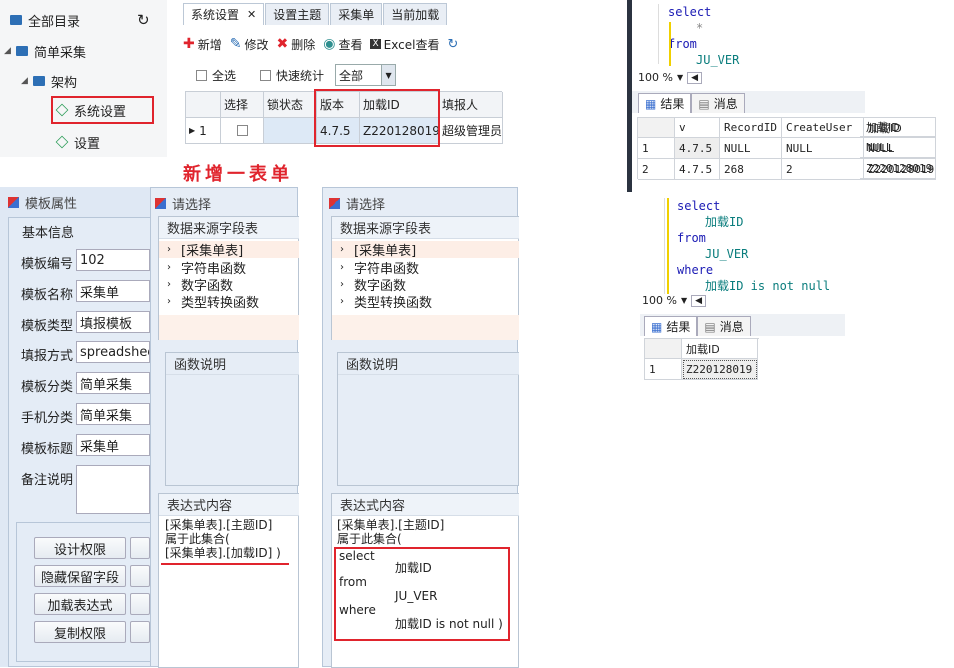 The width and height of the screenshot is (954, 668). What do you see at coordinates (449, 624) in the screenshot?
I see `expression-line: 加载ID is not null )` at bounding box center [449, 624].